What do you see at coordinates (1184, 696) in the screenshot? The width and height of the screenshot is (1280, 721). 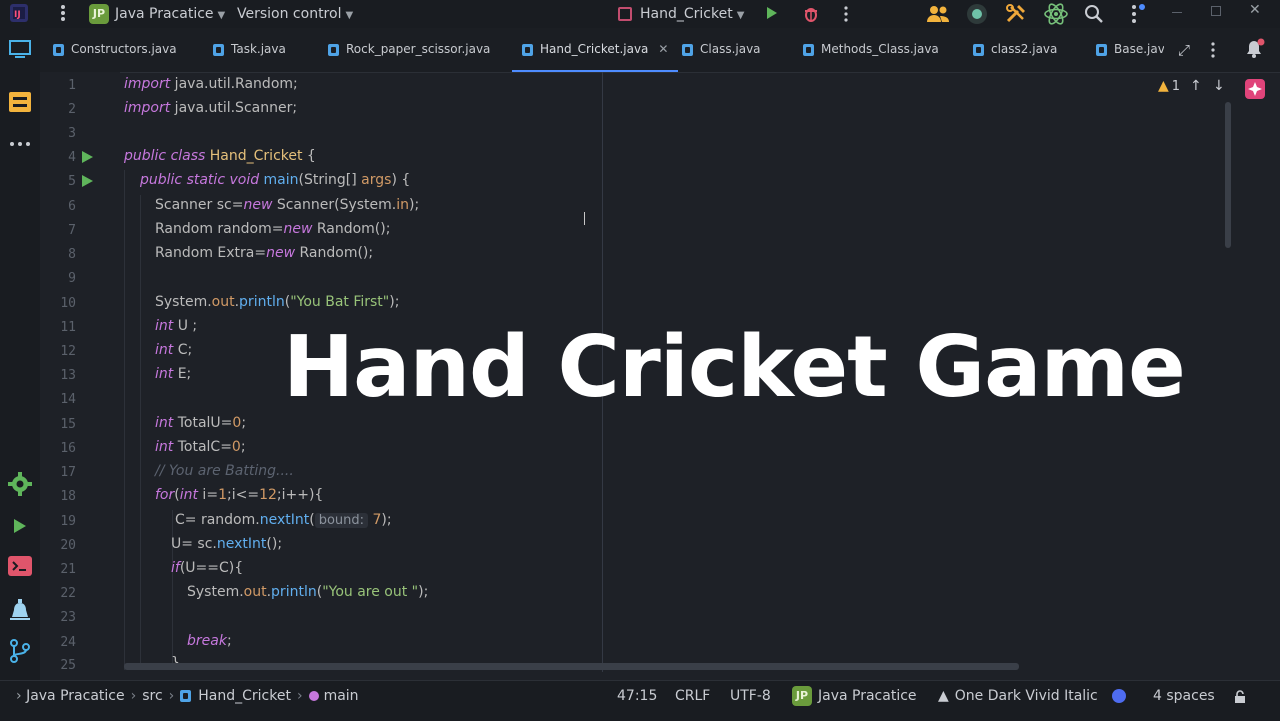 I see `indent-setting: 4 spaces` at bounding box center [1184, 696].